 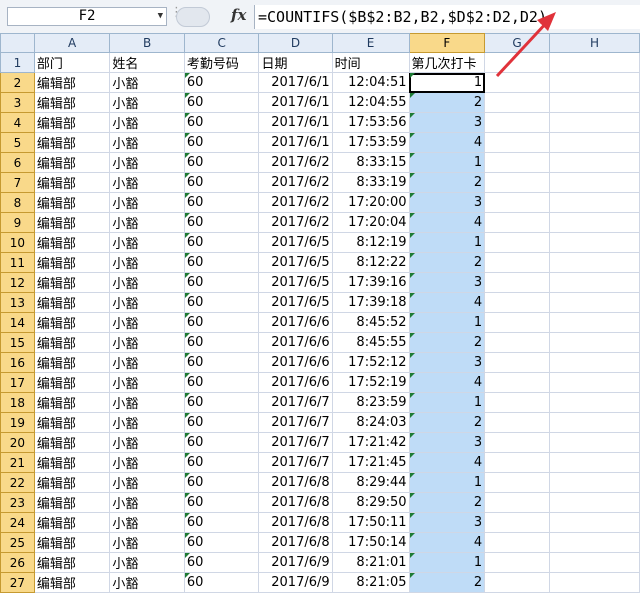 What do you see at coordinates (17, 422) in the screenshot?
I see `row-header: 19` at bounding box center [17, 422].